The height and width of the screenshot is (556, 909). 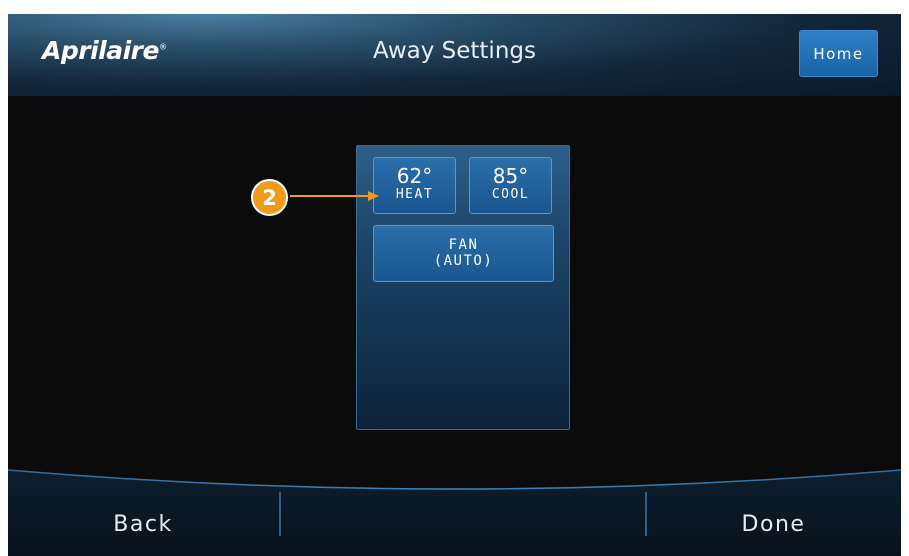 I want to click on page-title: Away Settings, so click(x=454, y=51).